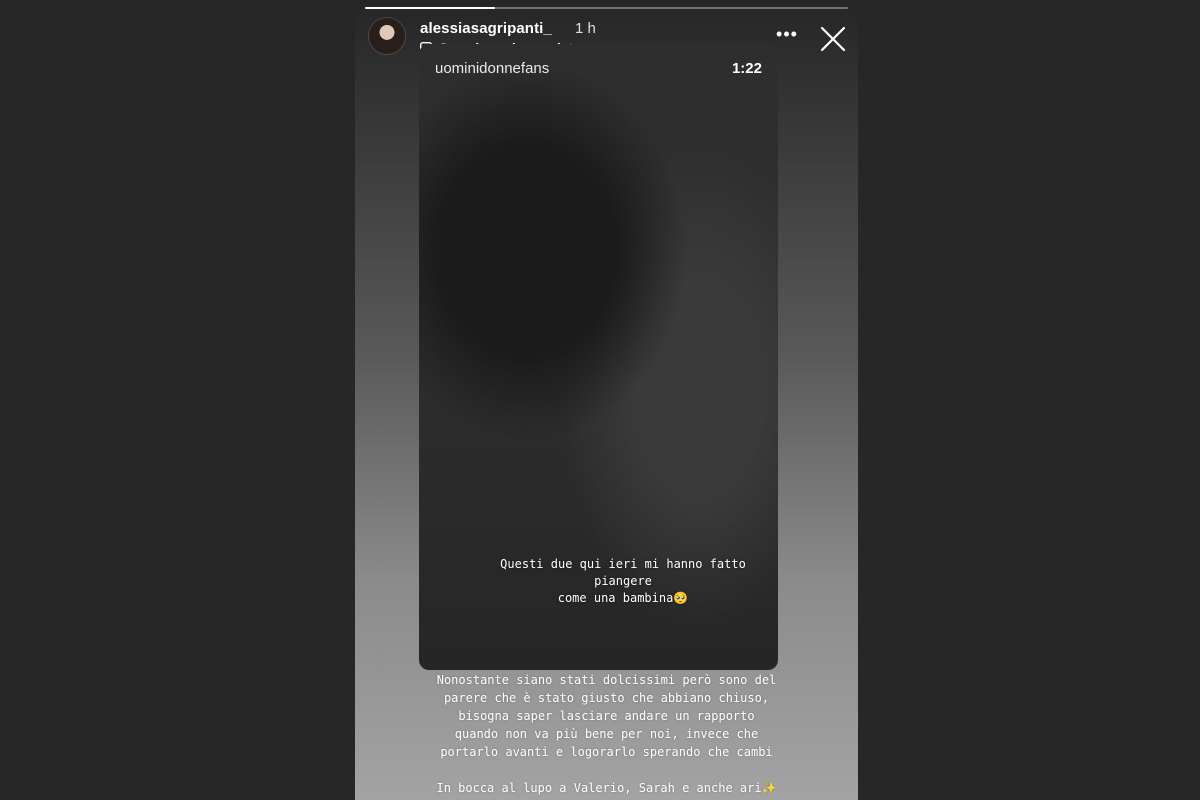 The width and height of the screenshot is (1200, 800). What do you see at coordinates (787, 34) in the screenshot?
I see `more-options-button: •••` at bounding box center [787, 34].